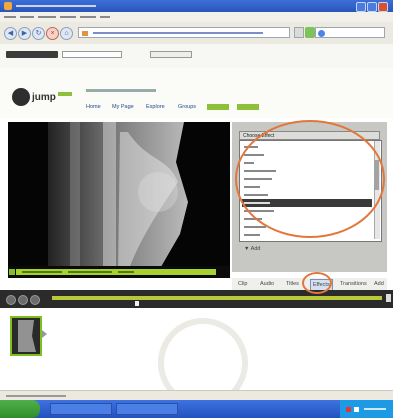 The width and height of the screenshot is (393, 418). Describe the element at coordinates (218, 107) in the screenshot. I see `nav-create` at that location.